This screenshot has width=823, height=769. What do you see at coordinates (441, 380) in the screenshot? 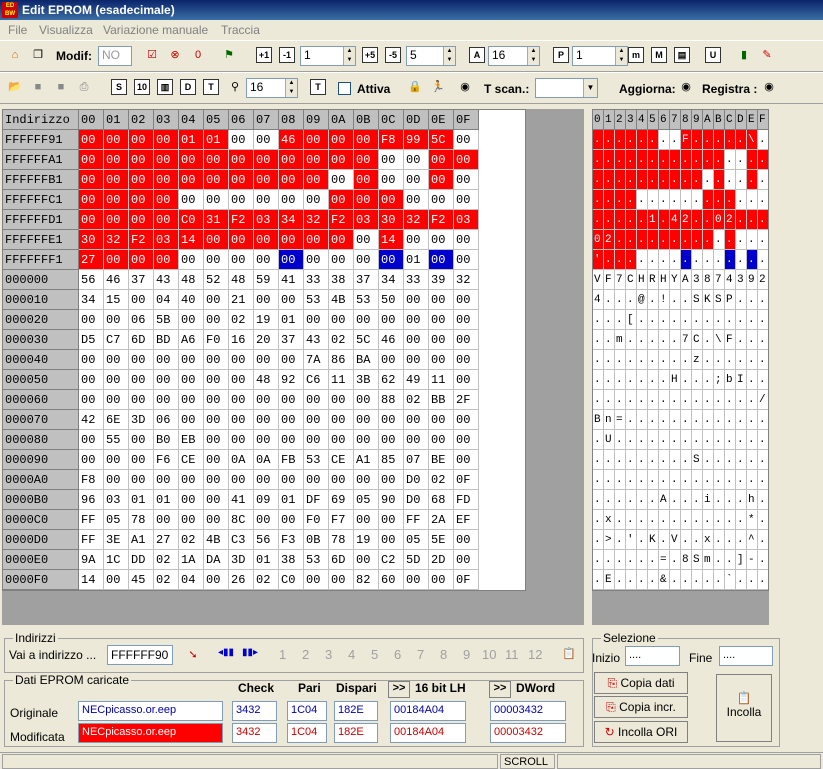
I see `hex-cell: 11` at bounding box center [441, 380].